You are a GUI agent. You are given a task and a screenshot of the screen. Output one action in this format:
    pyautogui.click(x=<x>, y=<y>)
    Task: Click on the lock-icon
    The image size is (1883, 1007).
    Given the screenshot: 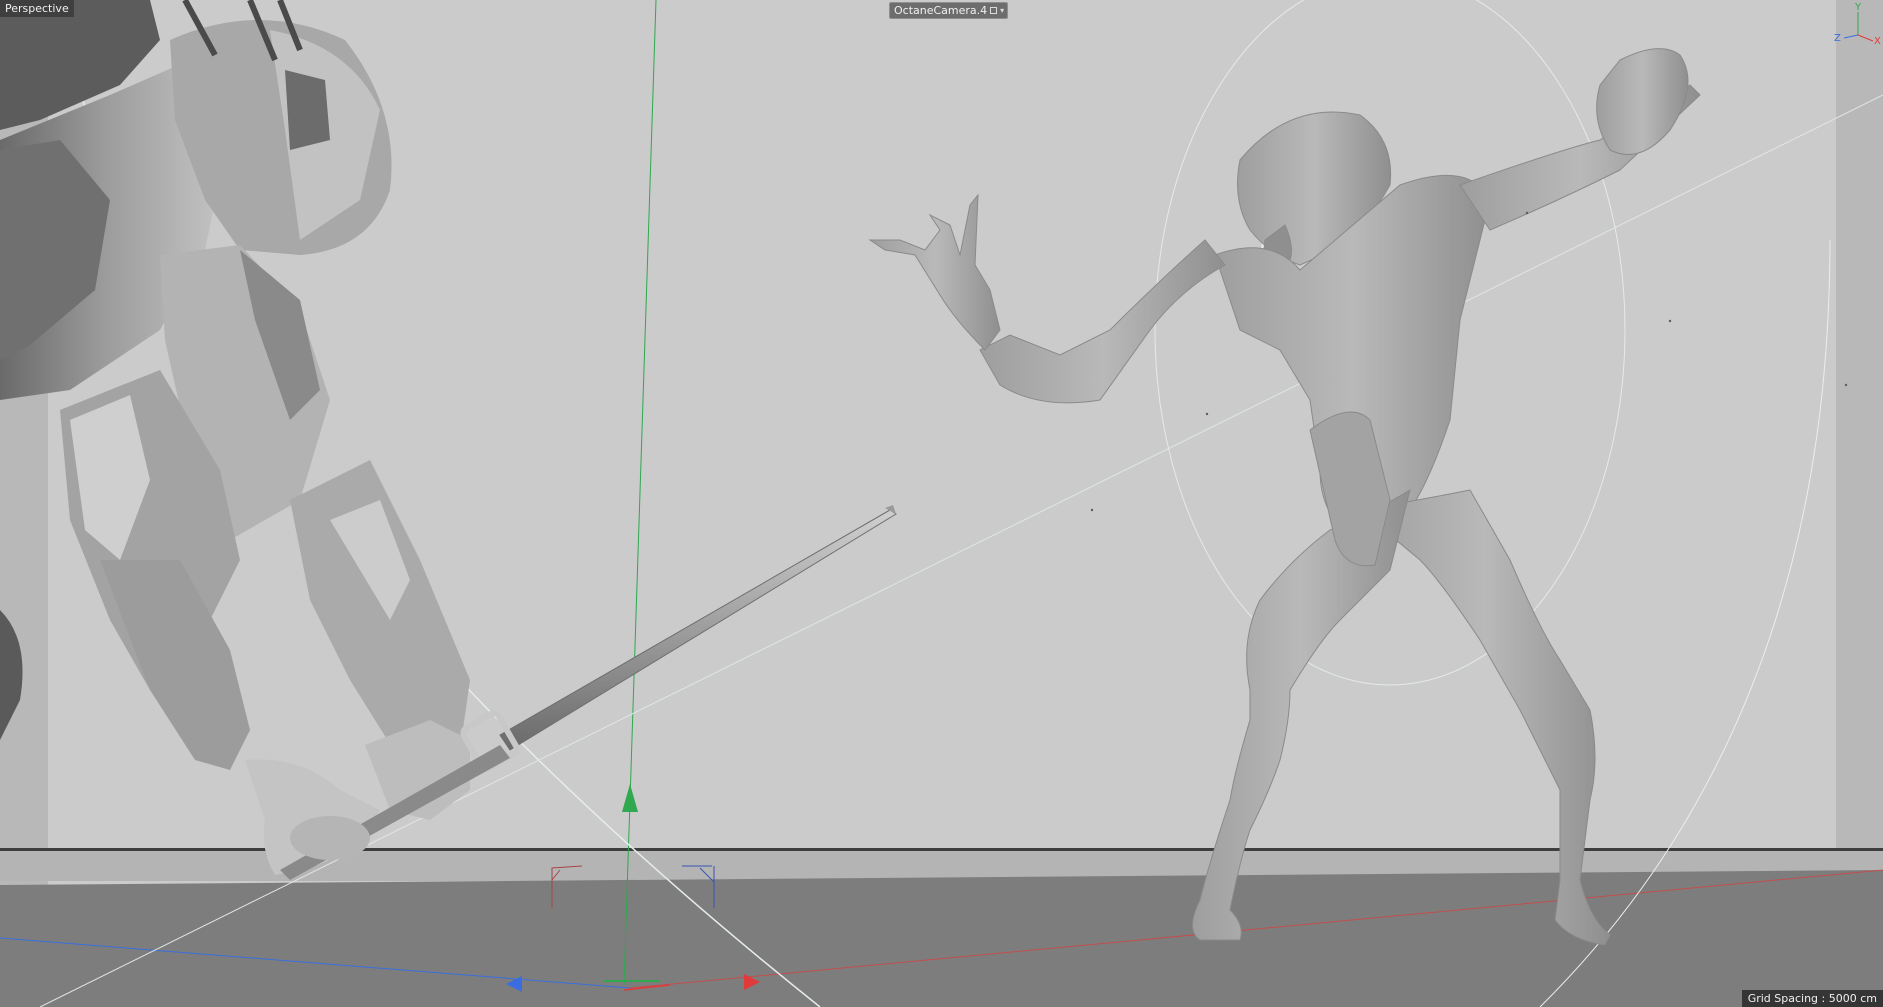 What is the action you would take?
    pyautogui.click(x=994, y=10)
    